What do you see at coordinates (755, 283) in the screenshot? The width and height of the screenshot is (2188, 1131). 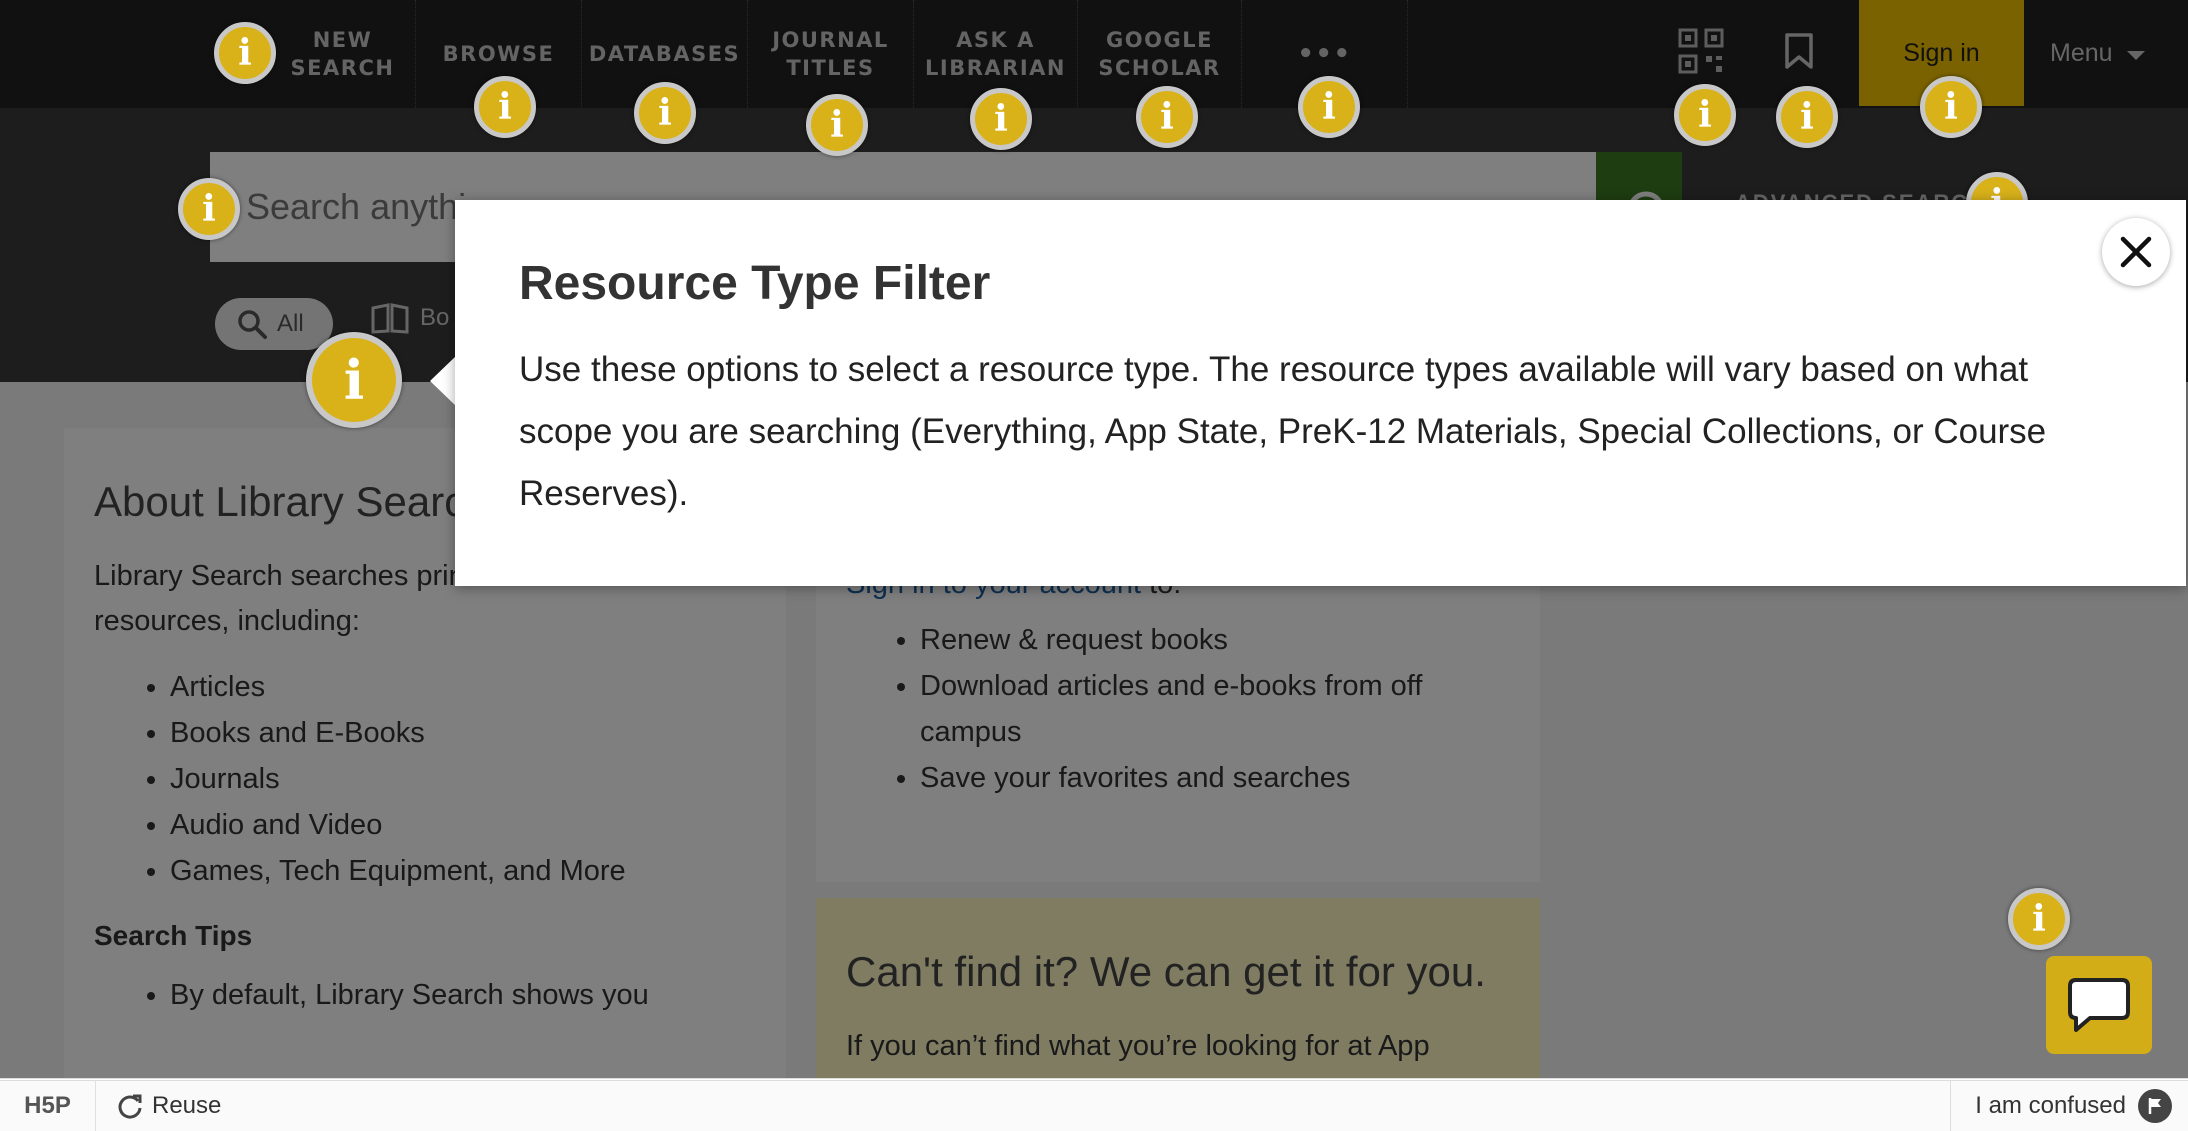 I see `popup-title: Resource Type Filter` at bounding box center [755, 283].